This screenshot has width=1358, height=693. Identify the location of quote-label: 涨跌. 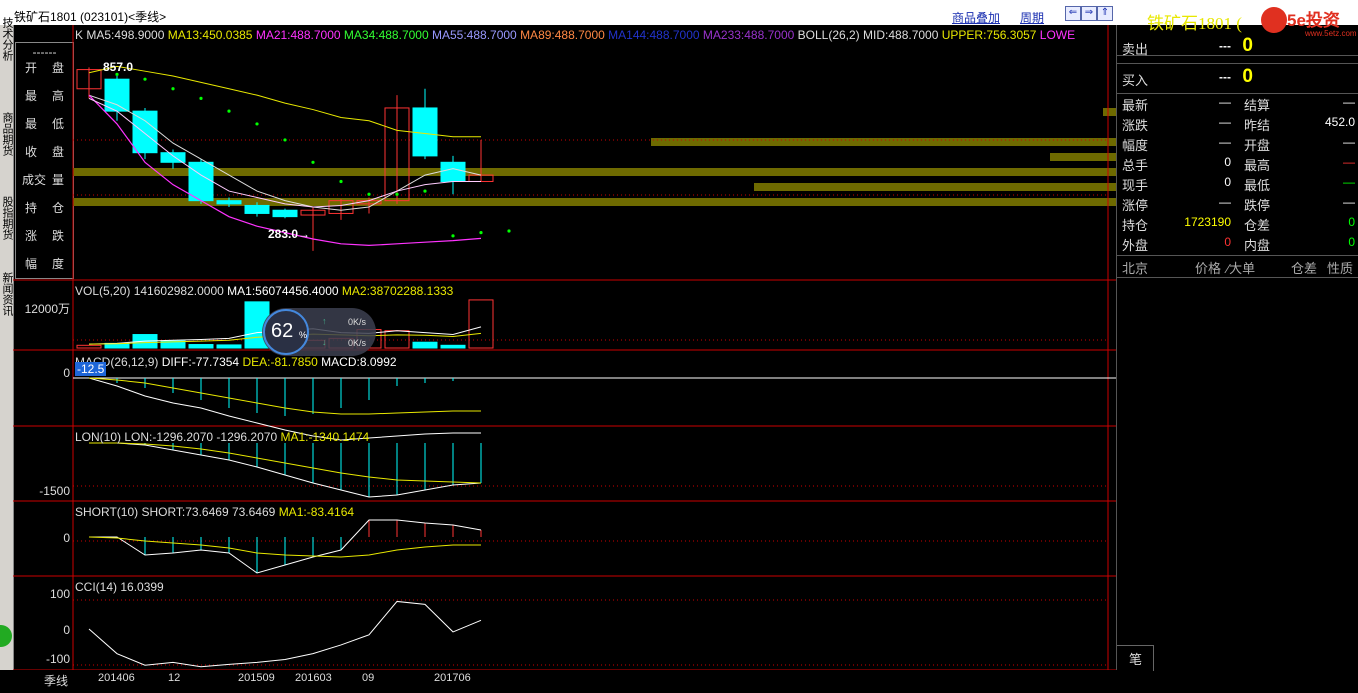
(1135, 125).